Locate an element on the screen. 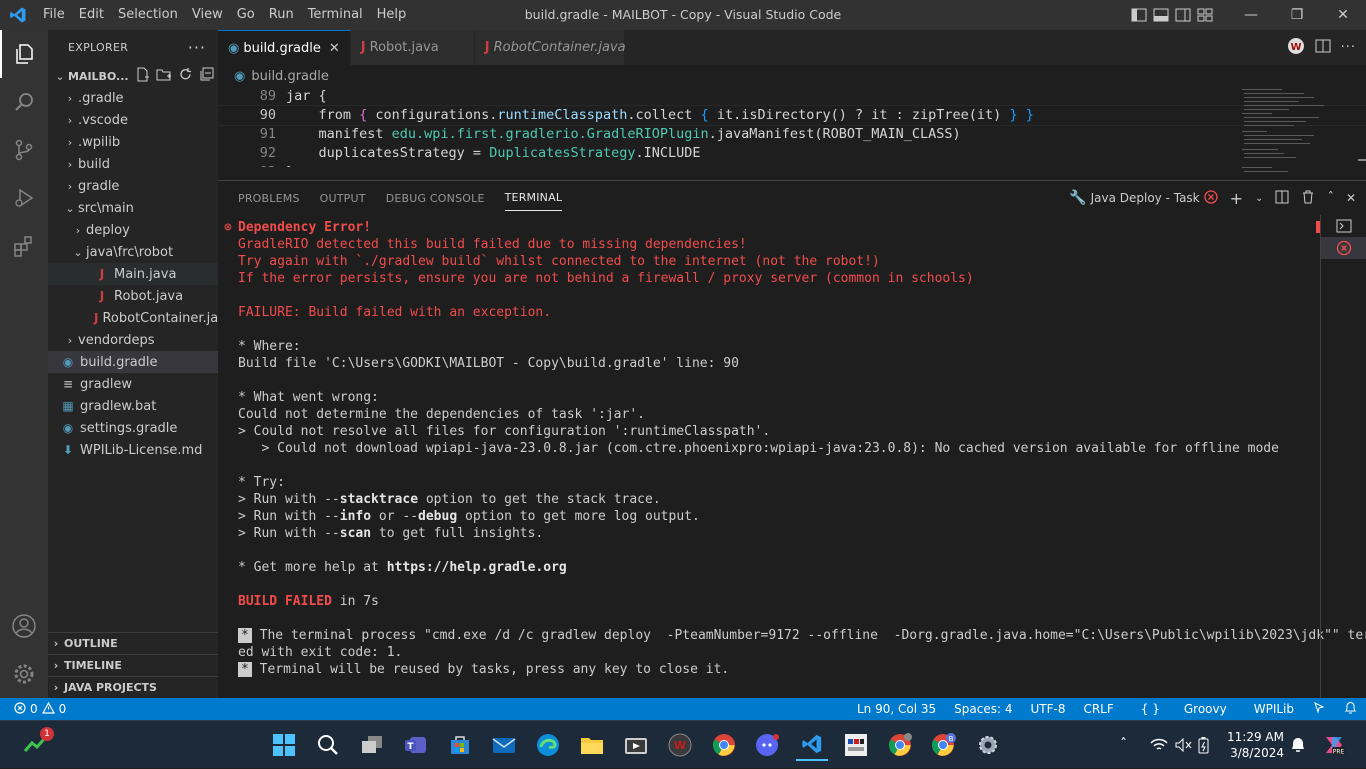 This screenshot has width=1366, height=769. tree-item-settings-gradle: ◉ settings.gradle is located at coordinates (133, 428).